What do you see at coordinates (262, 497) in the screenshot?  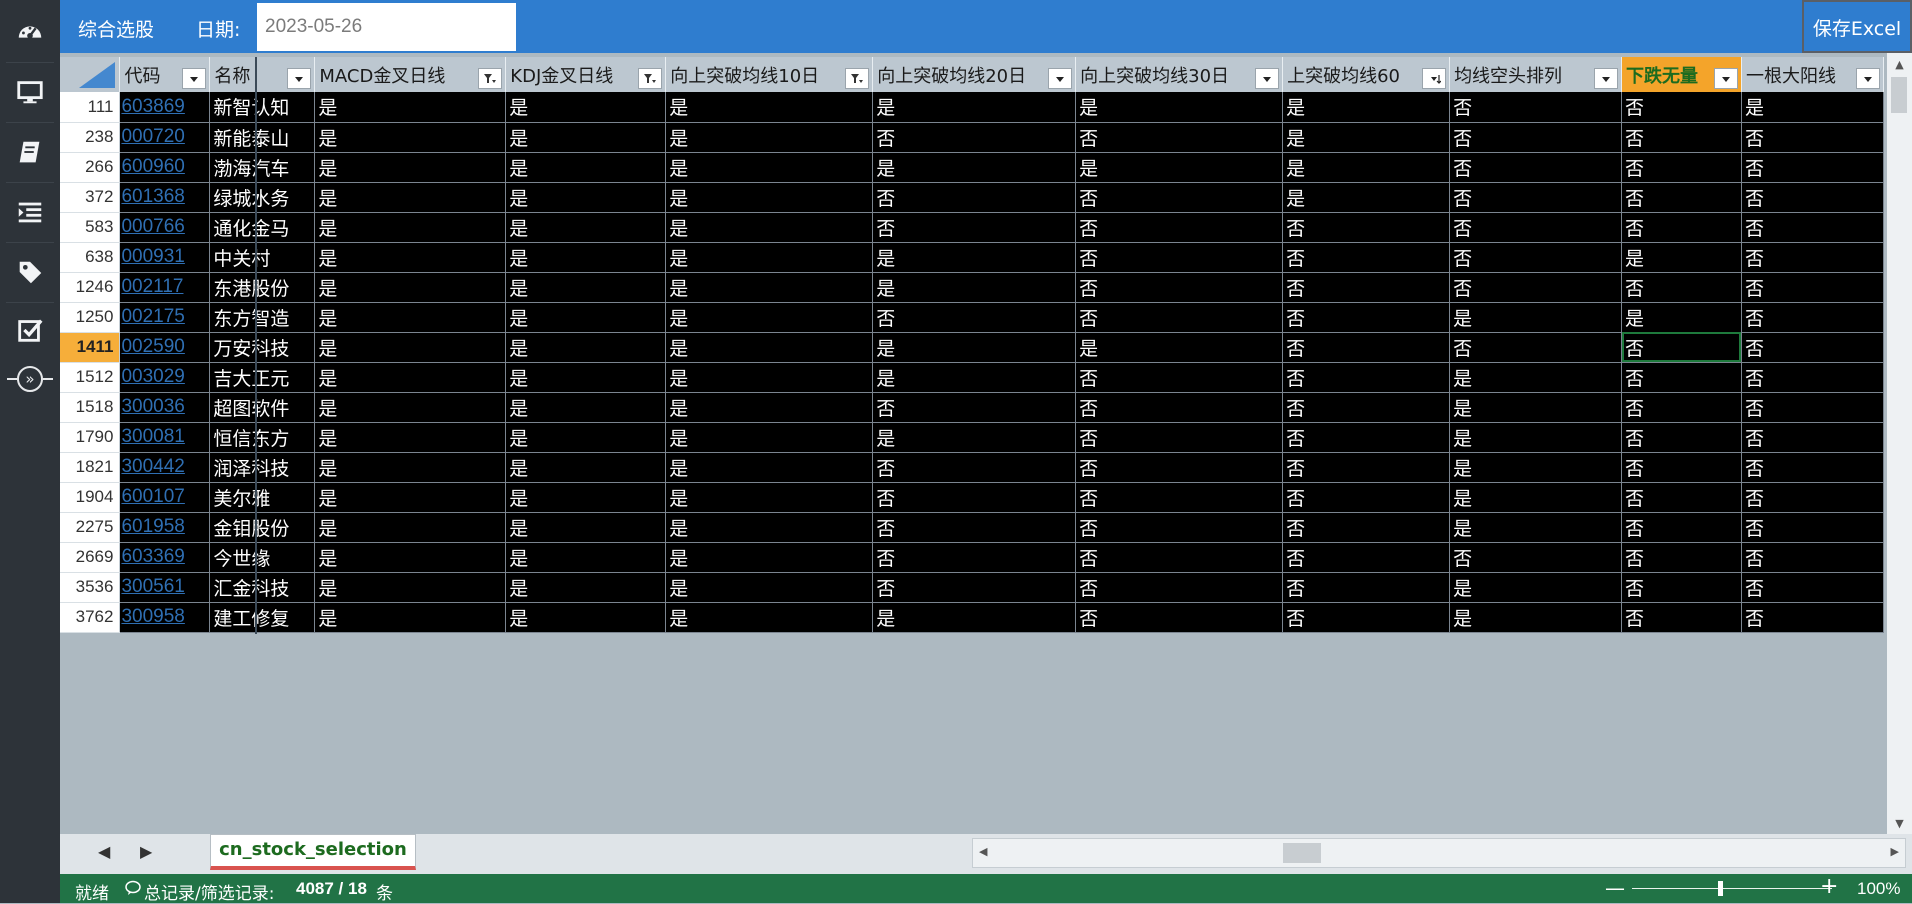 I see `stock-name-cell: 美尔雅` at bounding box center [262, 497].